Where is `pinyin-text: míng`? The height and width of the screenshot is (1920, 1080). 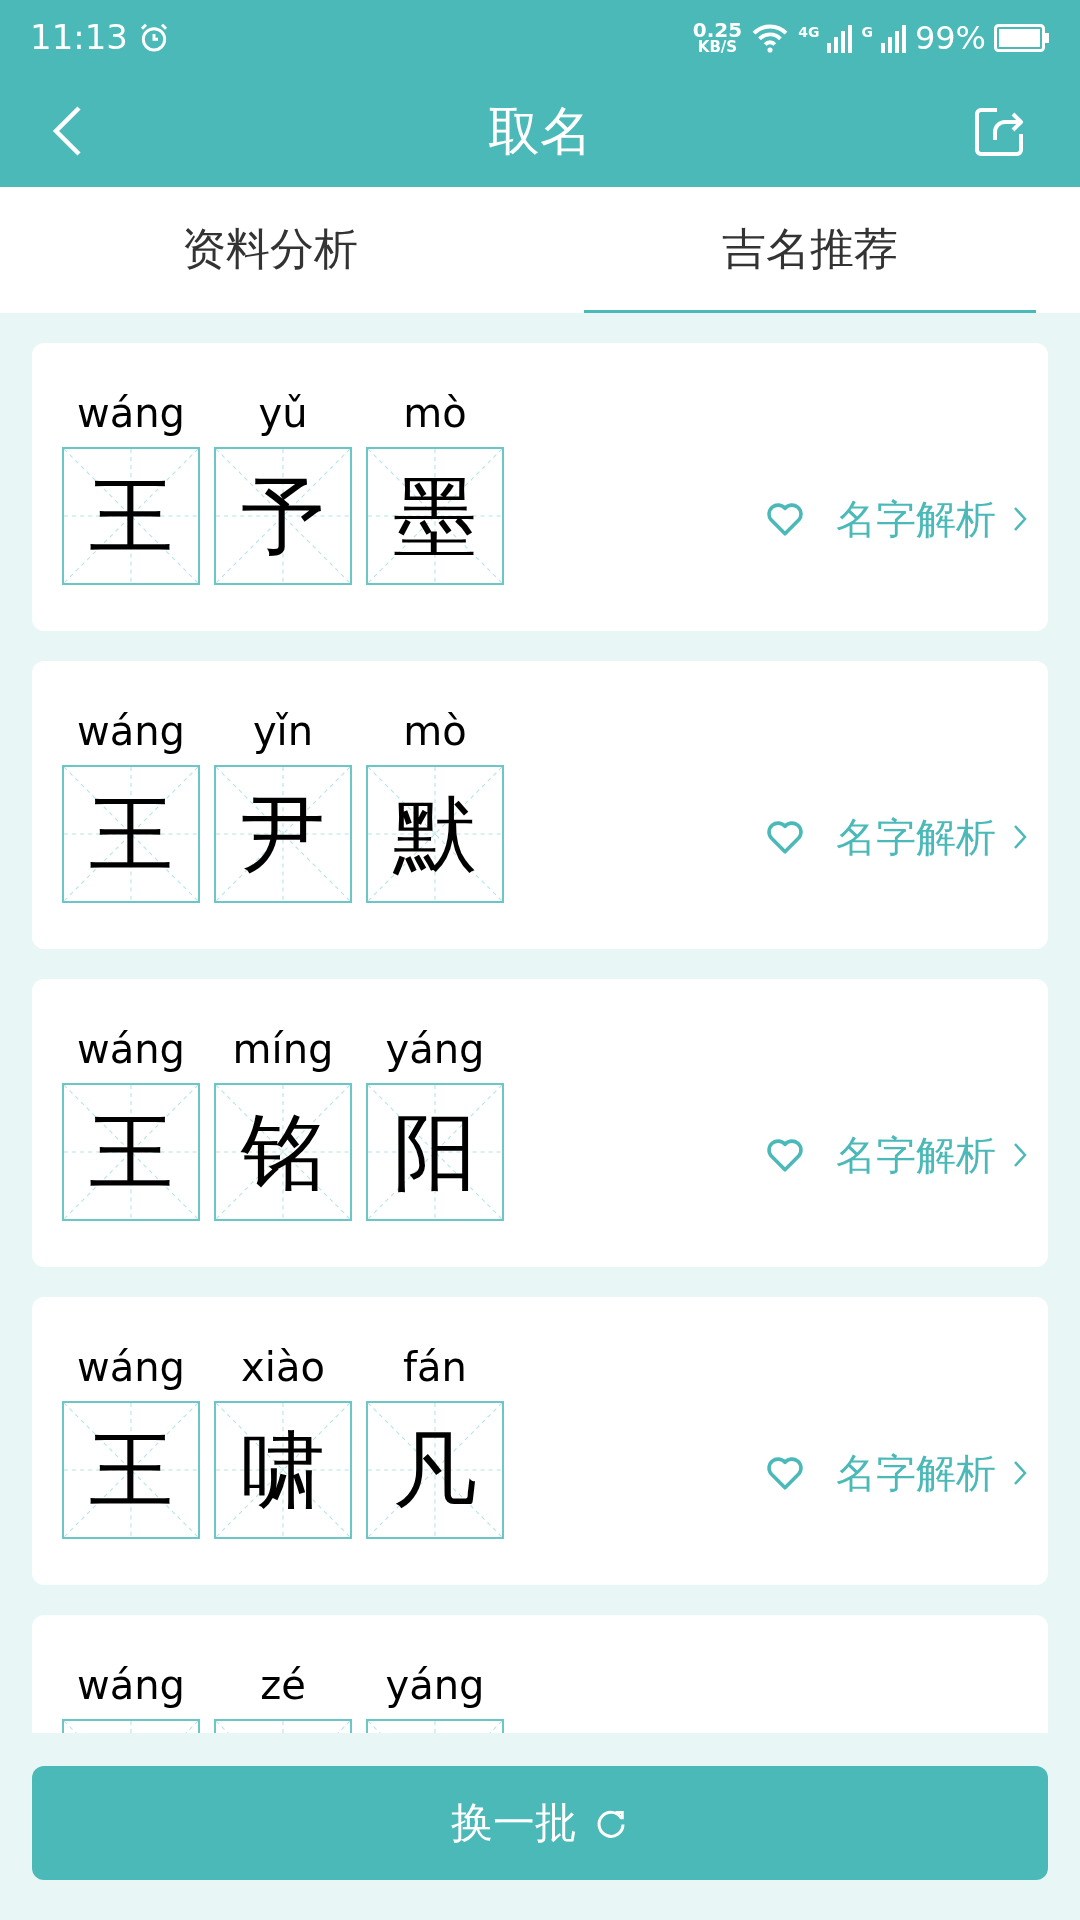 pinyin-text: míng is located at coordinates (283, 1049).